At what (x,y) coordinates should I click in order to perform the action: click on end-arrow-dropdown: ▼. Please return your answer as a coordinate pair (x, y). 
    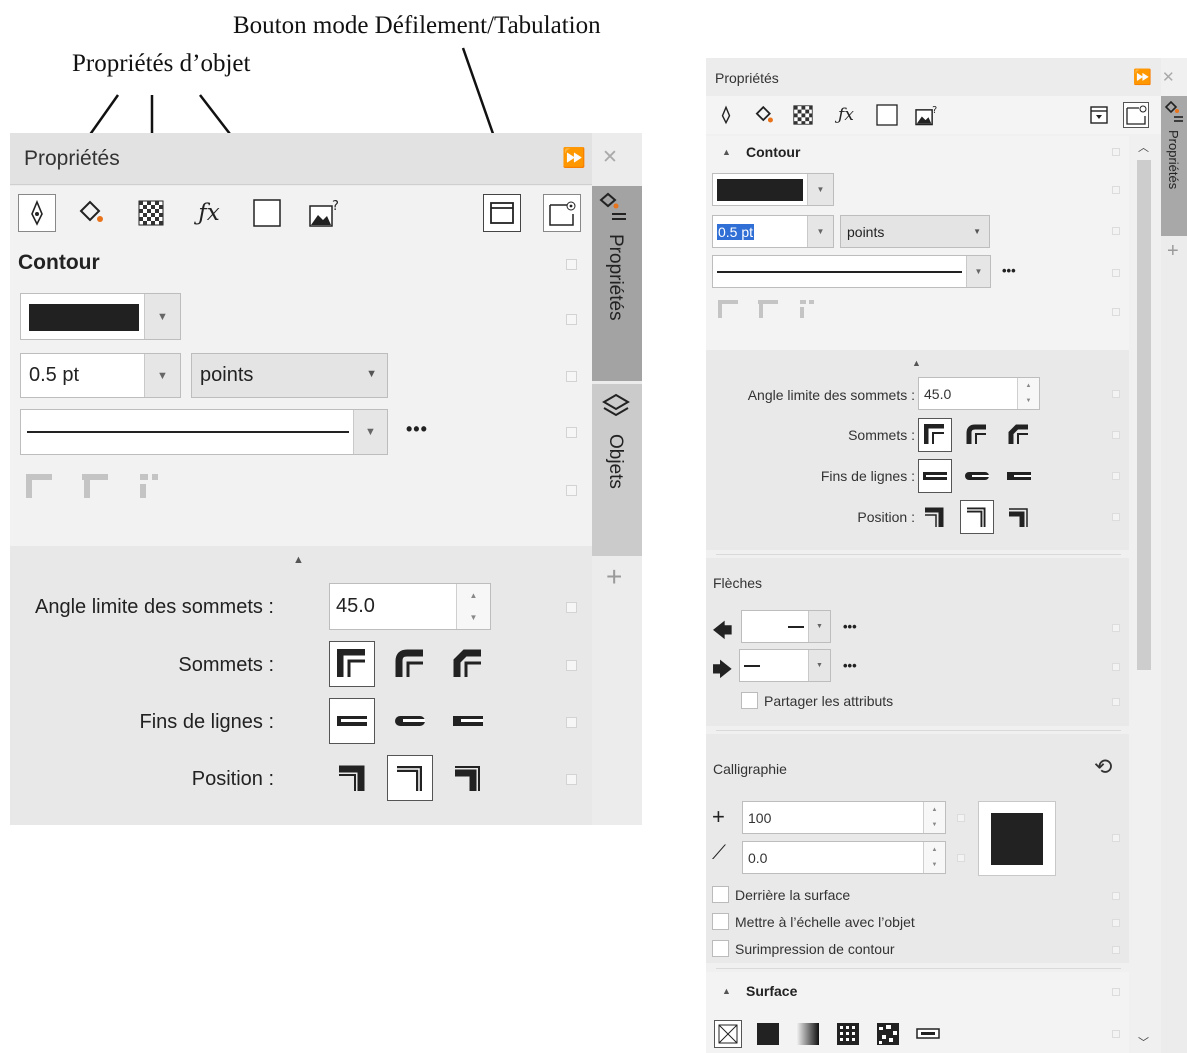
    Looking at the image, I should click on (785, 665).